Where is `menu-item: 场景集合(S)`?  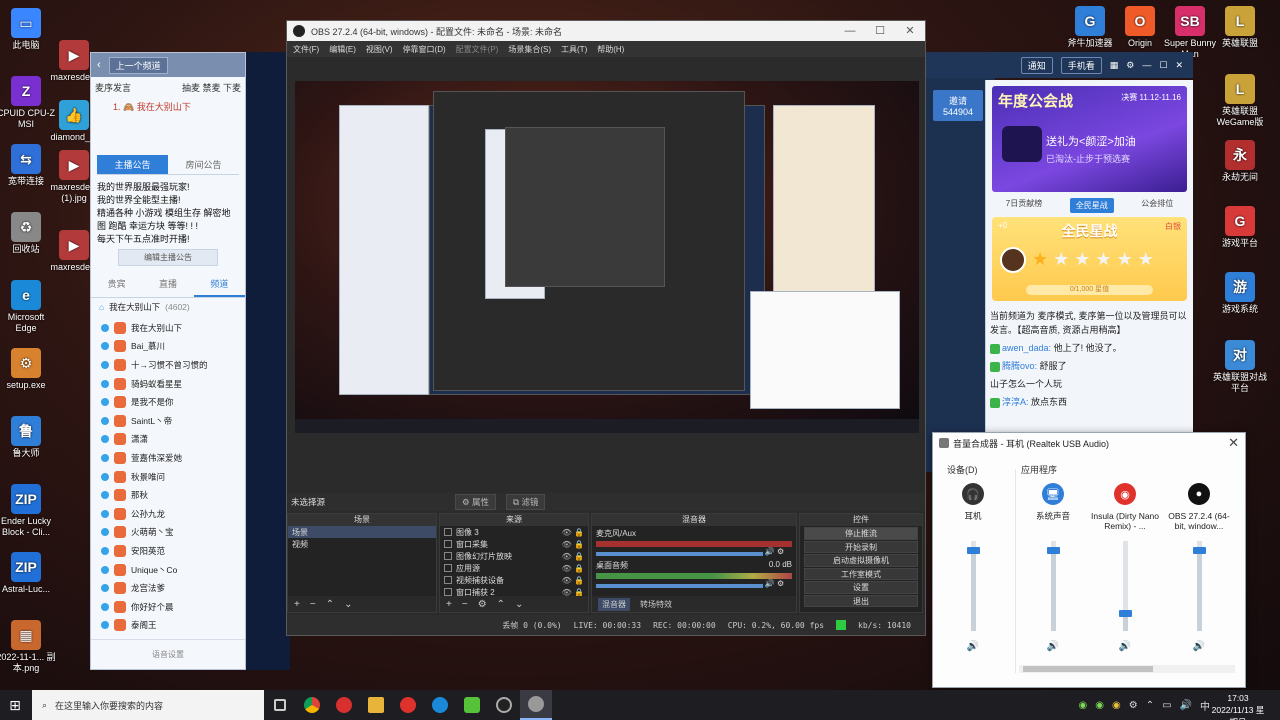 menu-item: 场景集合(S) is located at coordinates (529, 49).